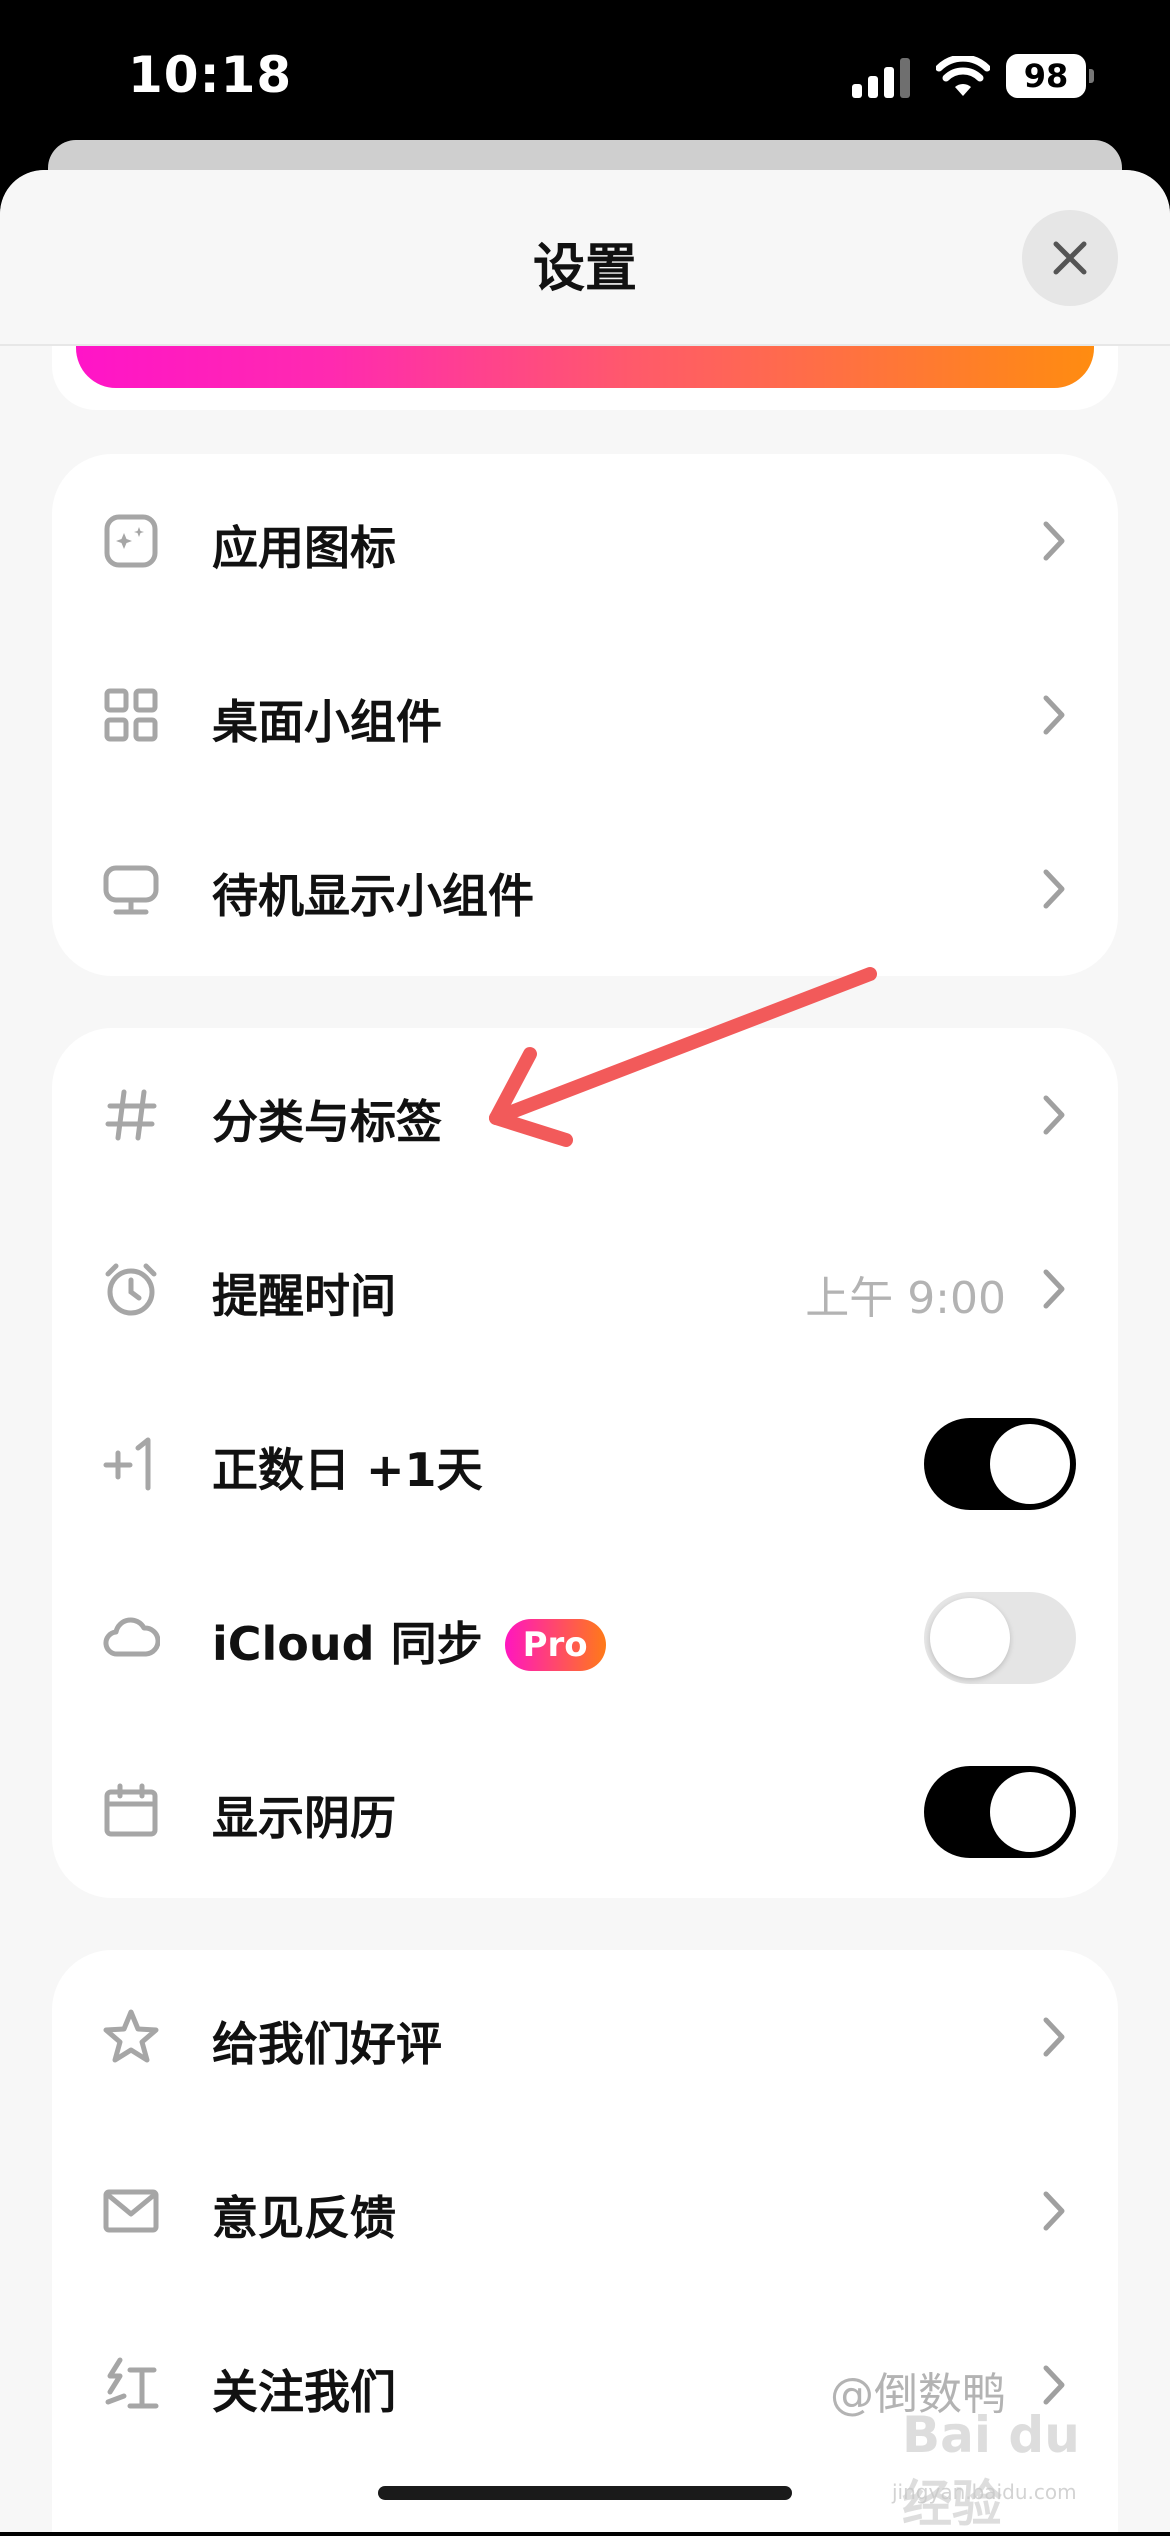  I want to click on row-icloud-sync: iCloud 同步 Pro, so click(585, 1637).